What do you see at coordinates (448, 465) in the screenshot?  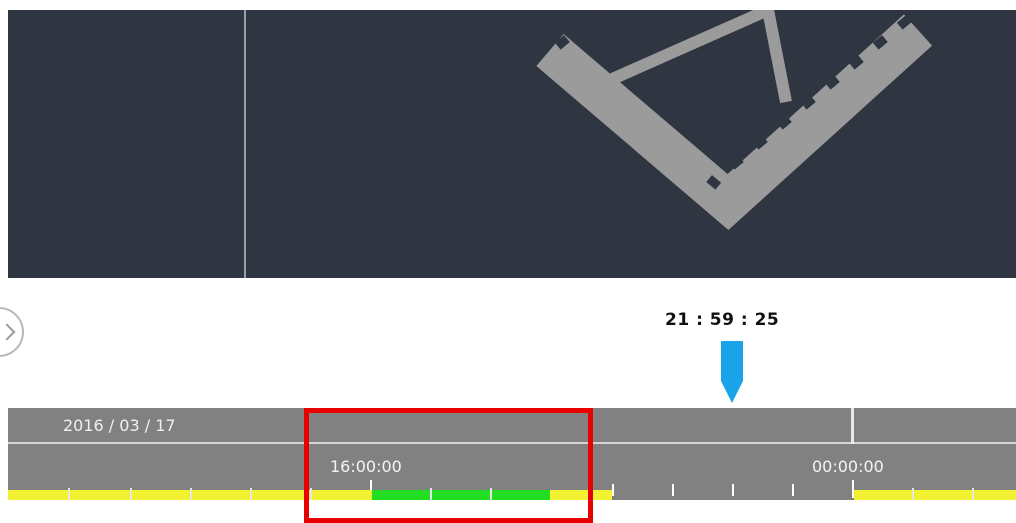 I see `highlight-annotation` at bounding box center [448, 465].